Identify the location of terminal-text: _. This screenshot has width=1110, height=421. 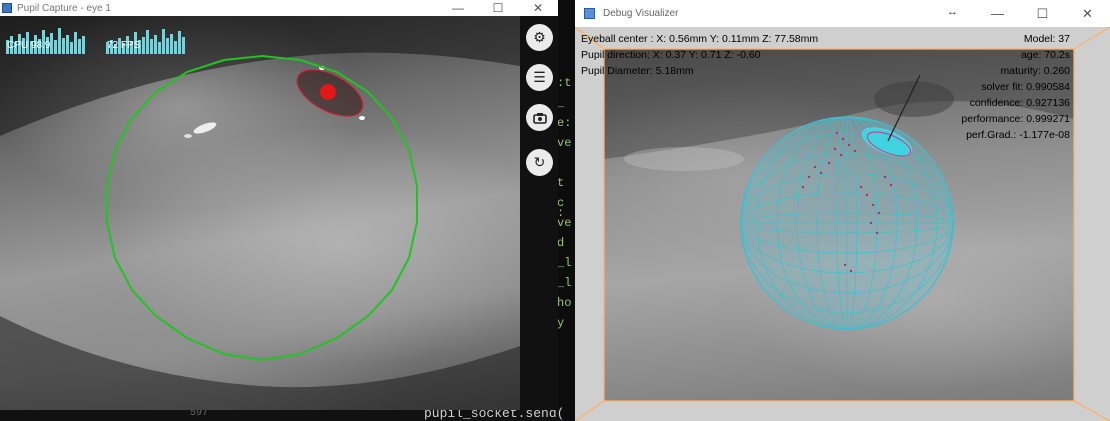
(561, 103).